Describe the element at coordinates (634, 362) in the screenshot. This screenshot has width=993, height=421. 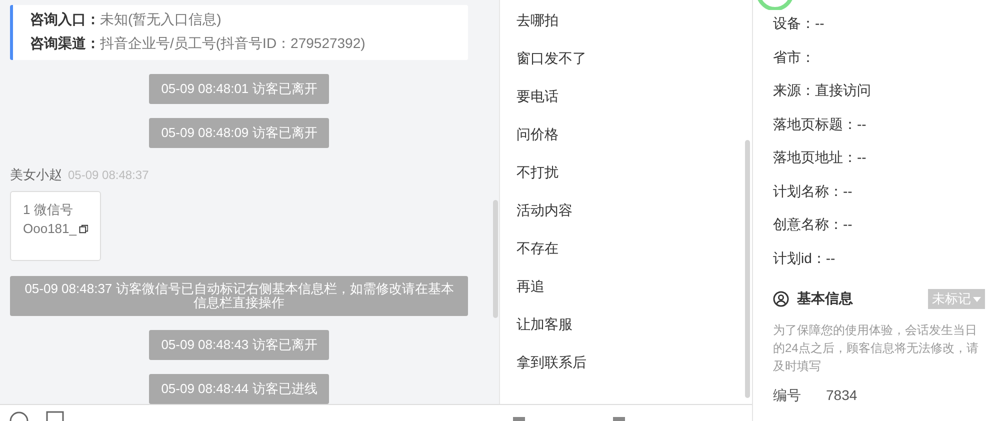
I see `quick-reply-item: 拿到联系后` at that location.